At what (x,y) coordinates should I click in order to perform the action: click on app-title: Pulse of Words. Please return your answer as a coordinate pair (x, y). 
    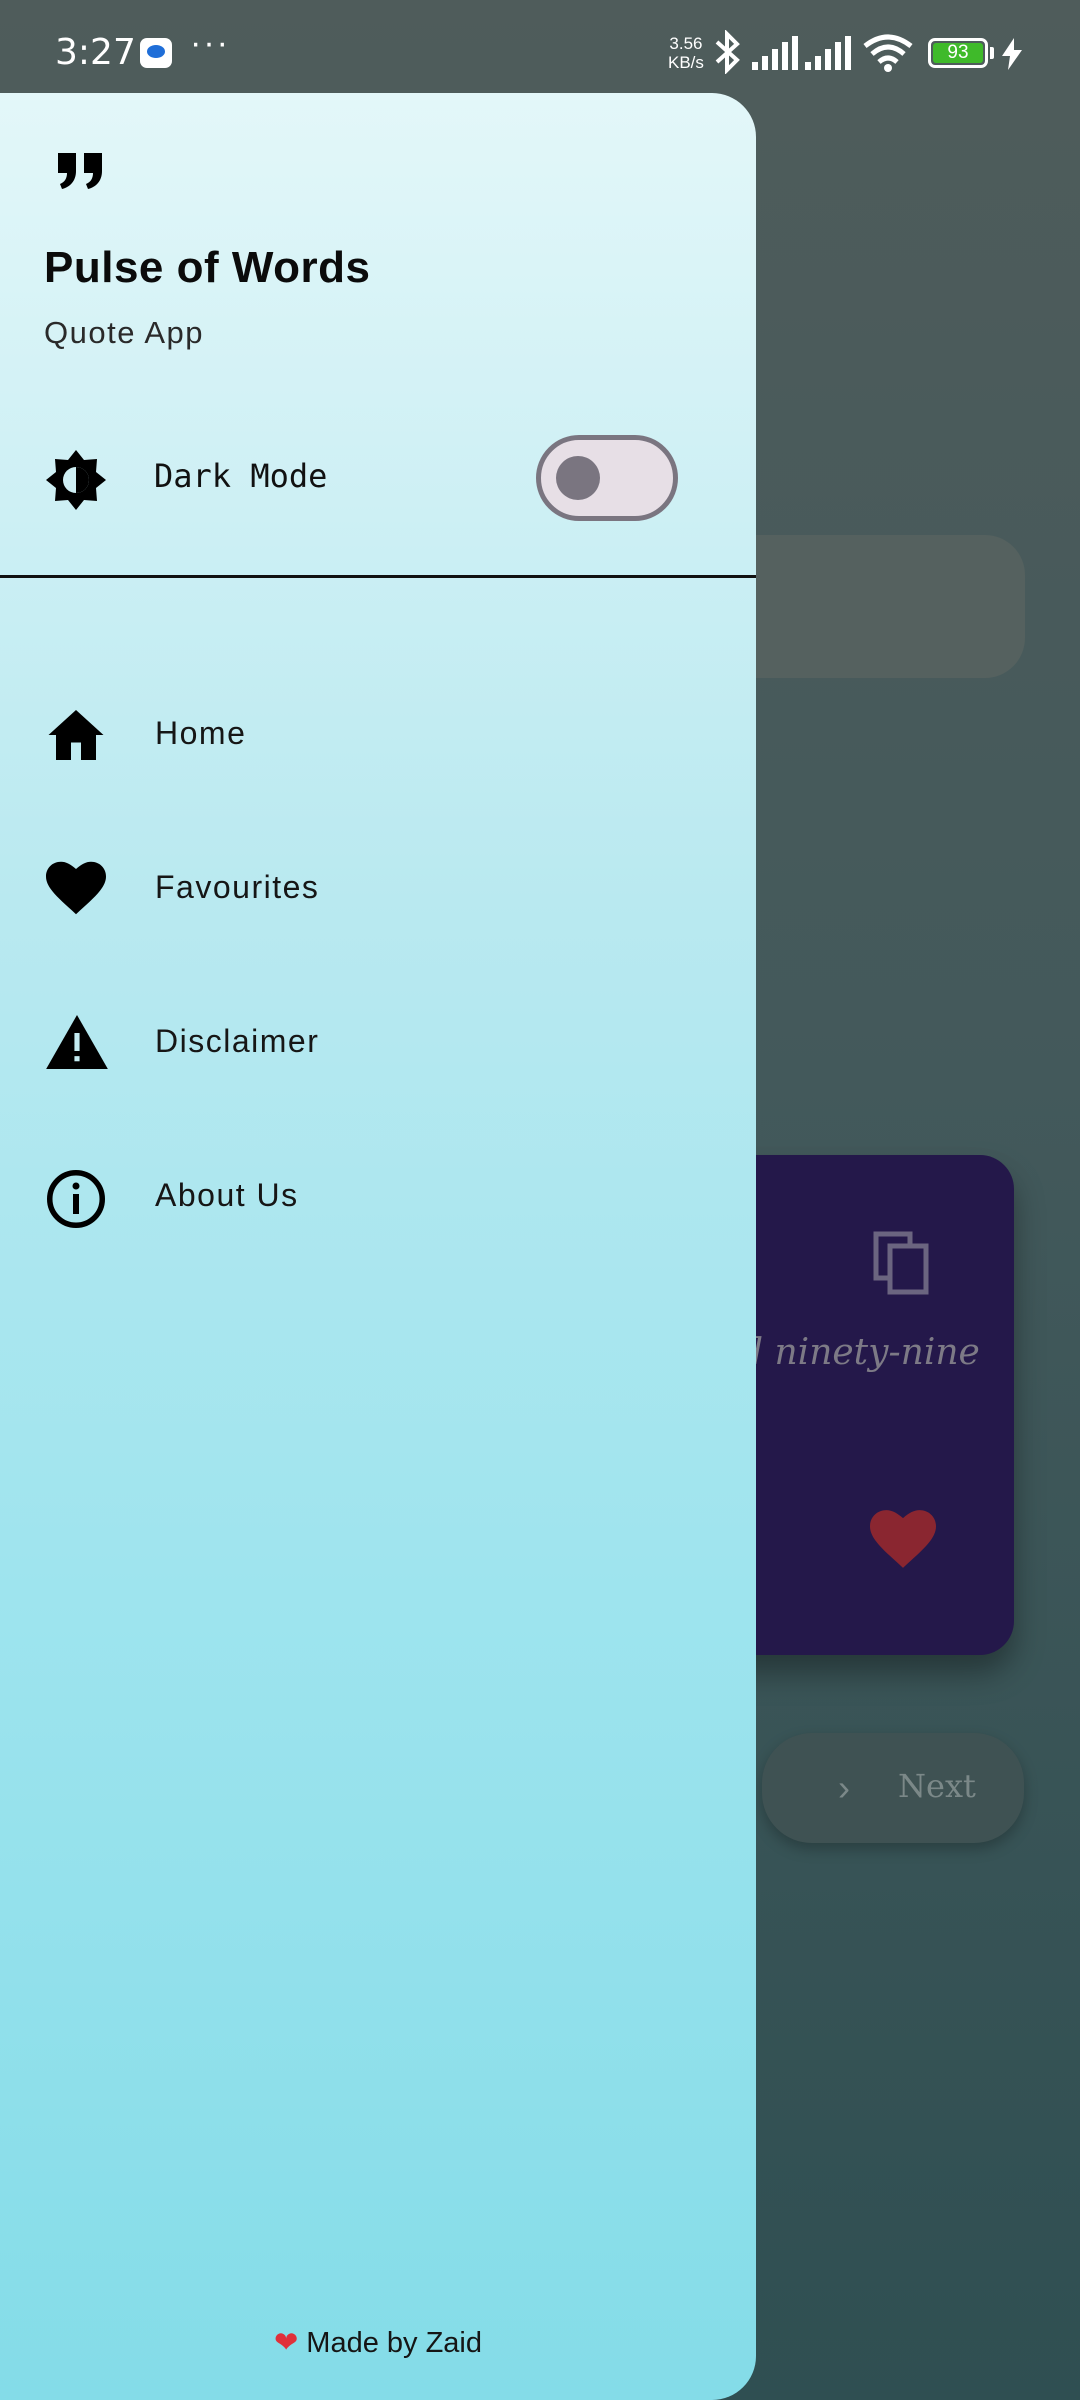
    Looking at the image, I should click on (207, 267).